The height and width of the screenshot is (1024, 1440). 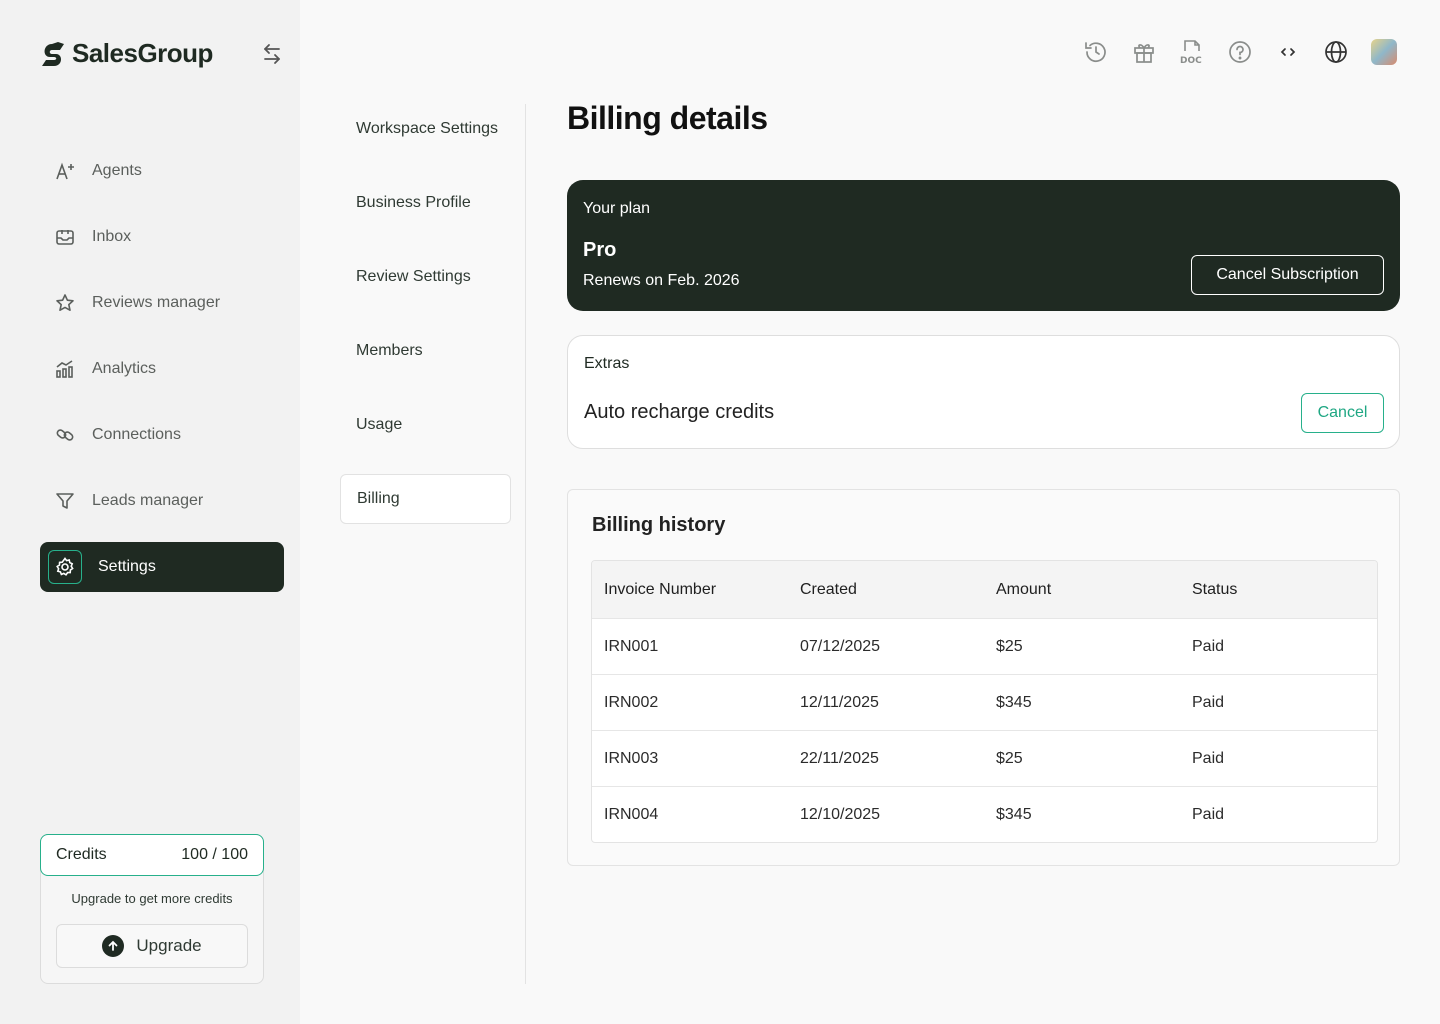 I want to click on invoice-created: 12/10/2025, so click(x=840, y=814).